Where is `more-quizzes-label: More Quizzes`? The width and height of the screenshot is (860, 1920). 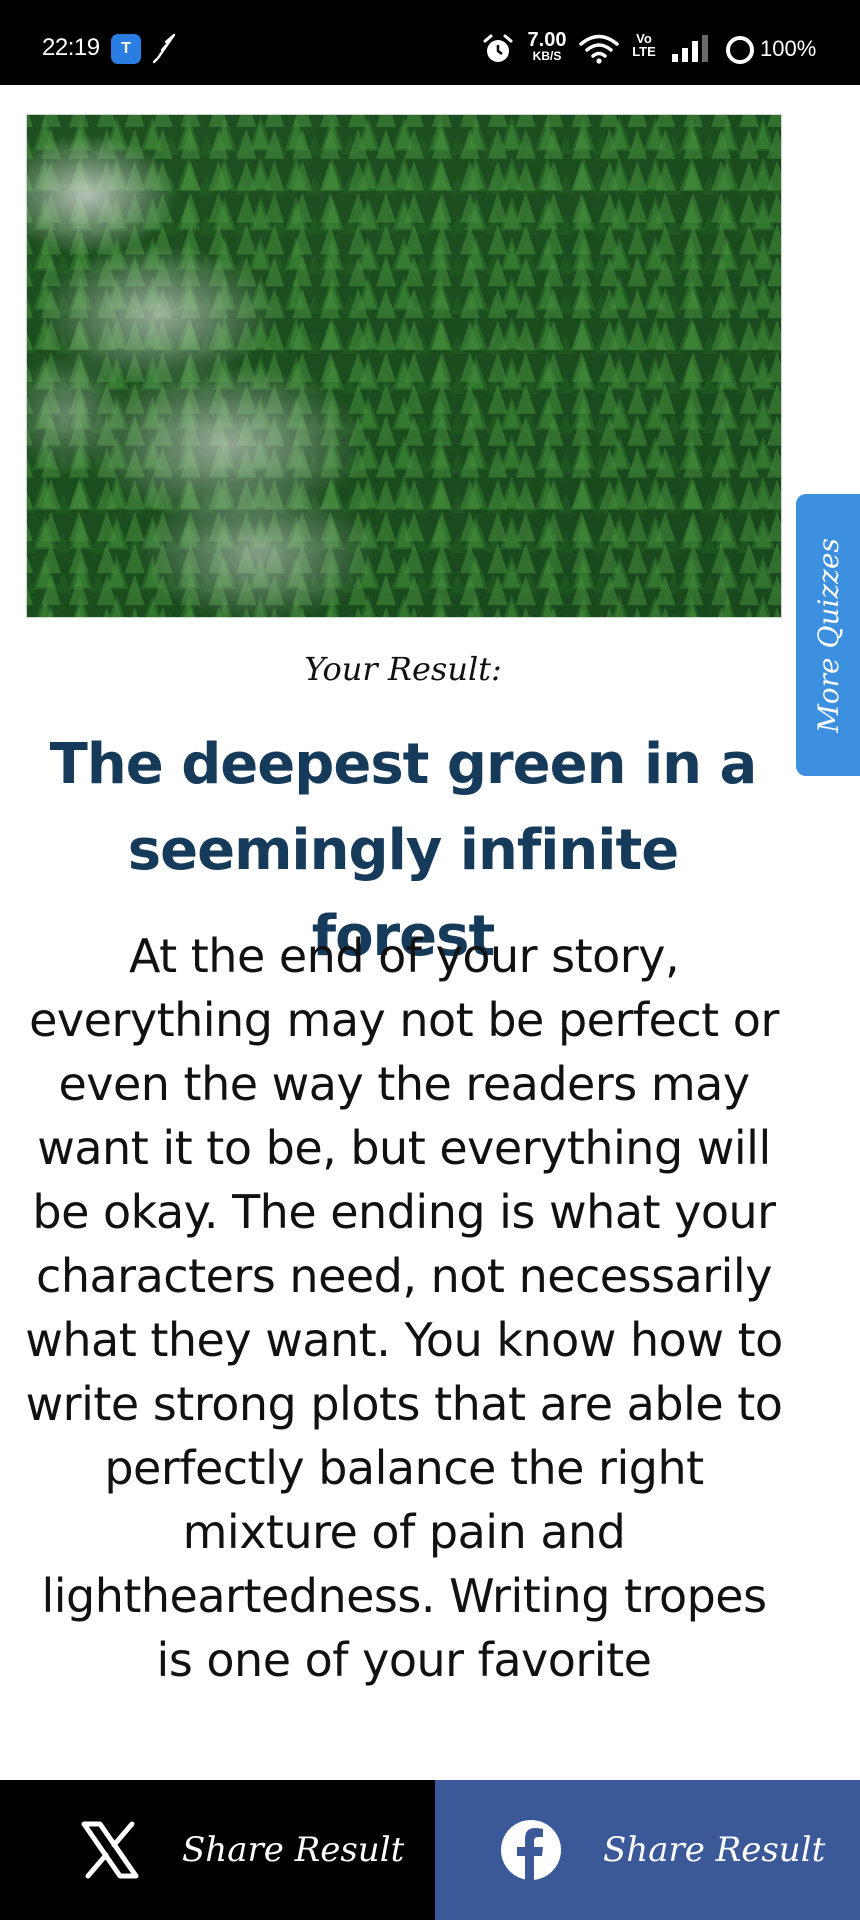
more-quizzes-label: More Quizzes is located at coordinates (828, 635).